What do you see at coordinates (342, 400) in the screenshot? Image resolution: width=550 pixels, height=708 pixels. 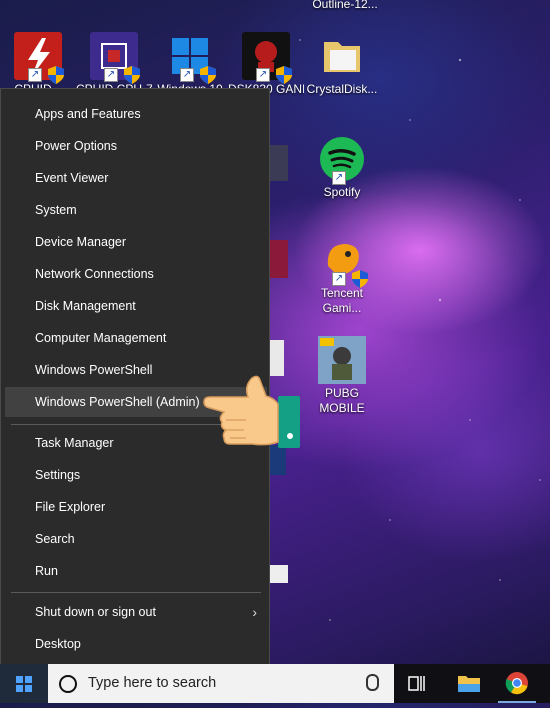 I see `desktop-icon-label: PUBG MOBILE` at bounding box center [342, 400].